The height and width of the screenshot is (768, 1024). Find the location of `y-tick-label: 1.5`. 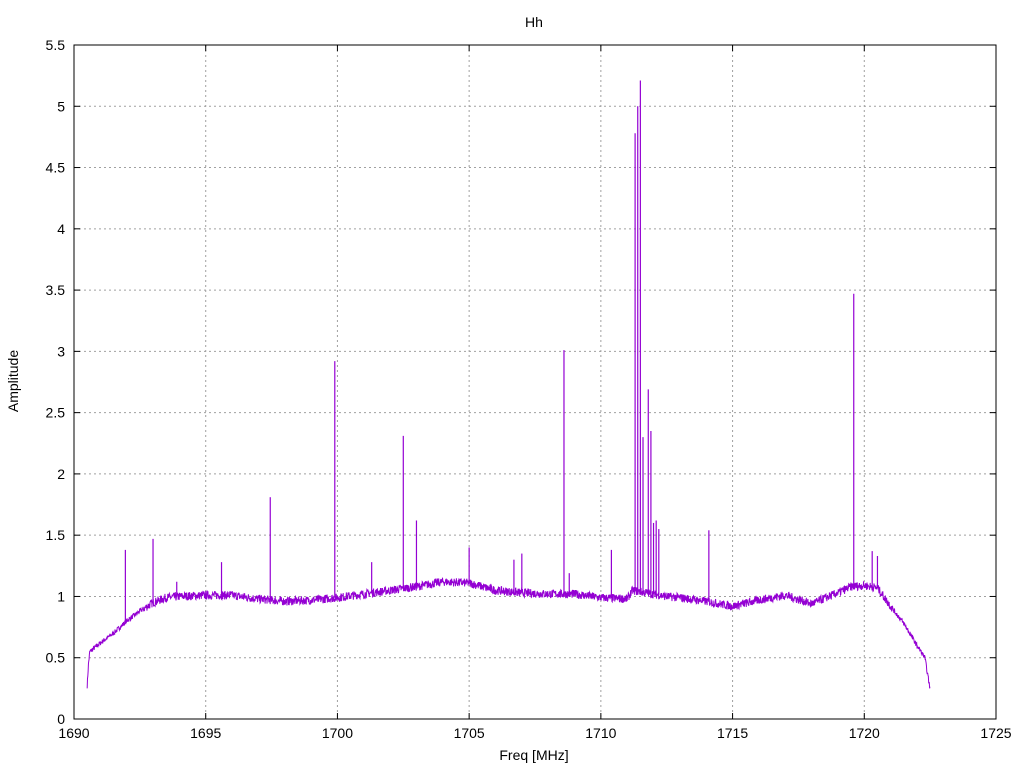

y-tick-label: 1.5 is located at coordinates (56, 535).